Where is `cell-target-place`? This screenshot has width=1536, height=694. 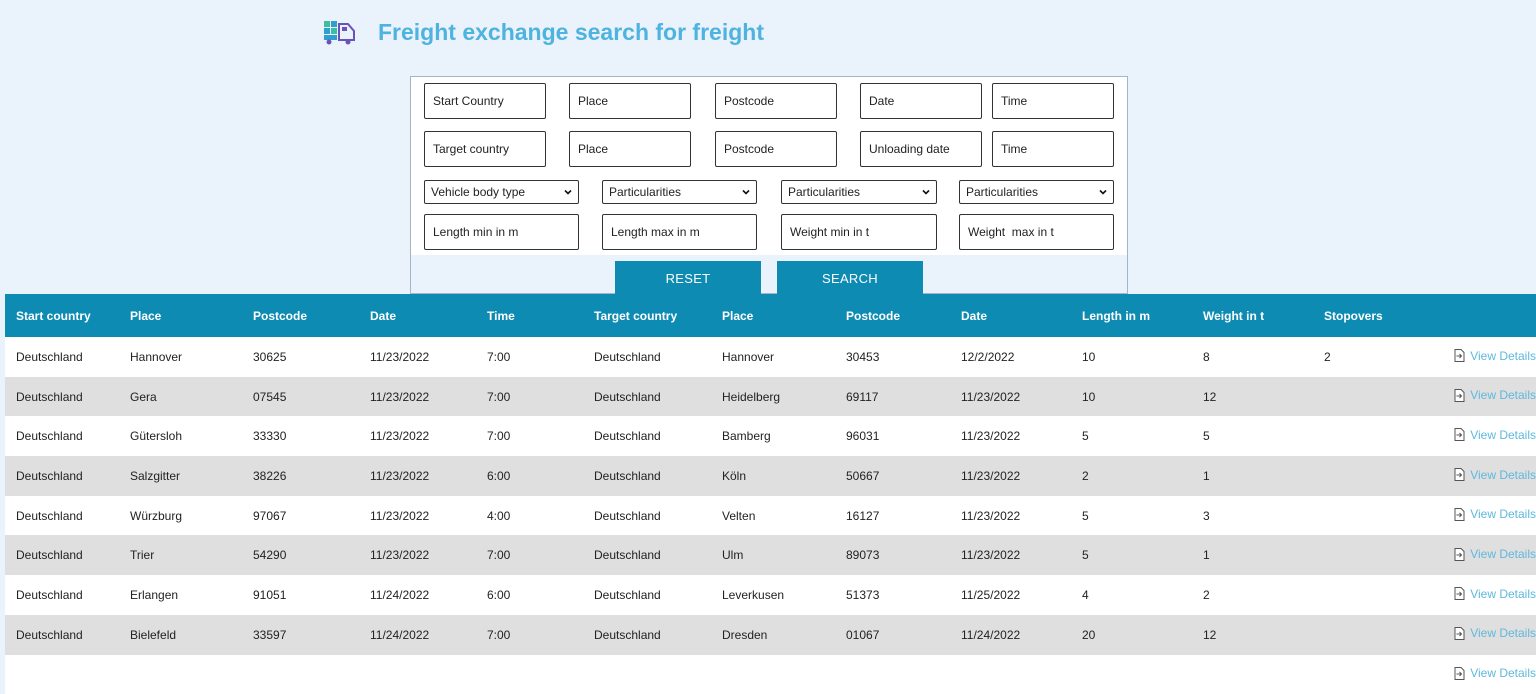
cell-target-place is located at coordinates (773, 674).